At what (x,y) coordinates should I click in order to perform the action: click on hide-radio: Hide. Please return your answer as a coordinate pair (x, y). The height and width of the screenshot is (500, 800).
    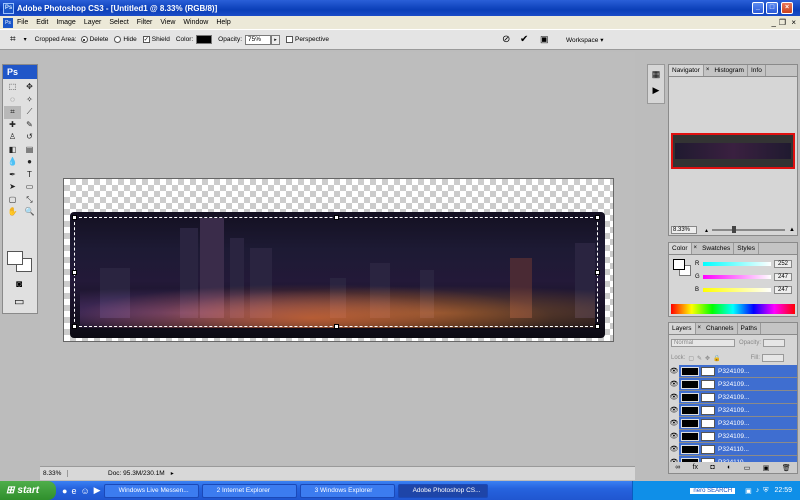
    Looking at the image, I should click on (125, 39).